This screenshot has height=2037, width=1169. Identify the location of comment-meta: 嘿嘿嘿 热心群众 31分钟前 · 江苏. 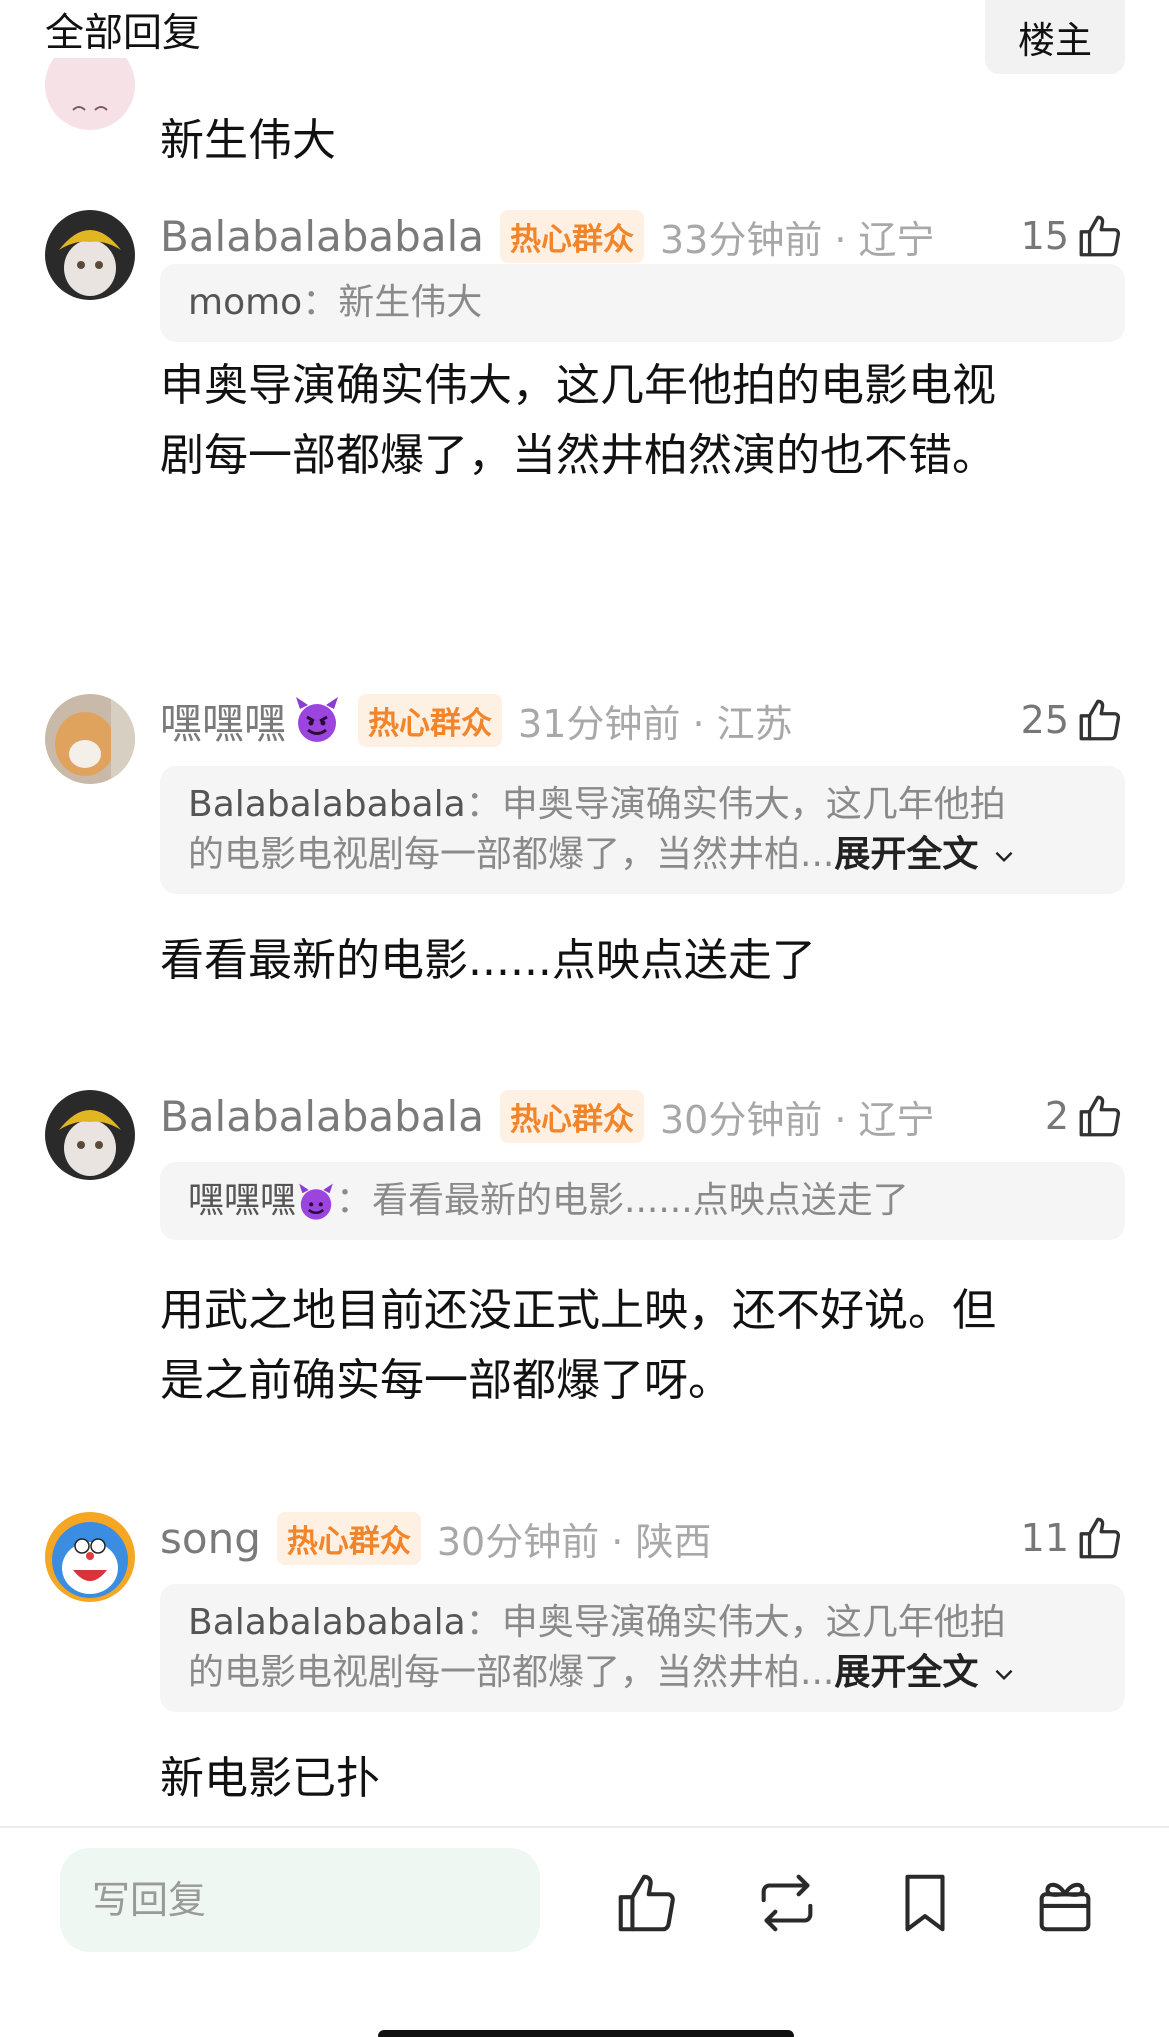
(476, 720).